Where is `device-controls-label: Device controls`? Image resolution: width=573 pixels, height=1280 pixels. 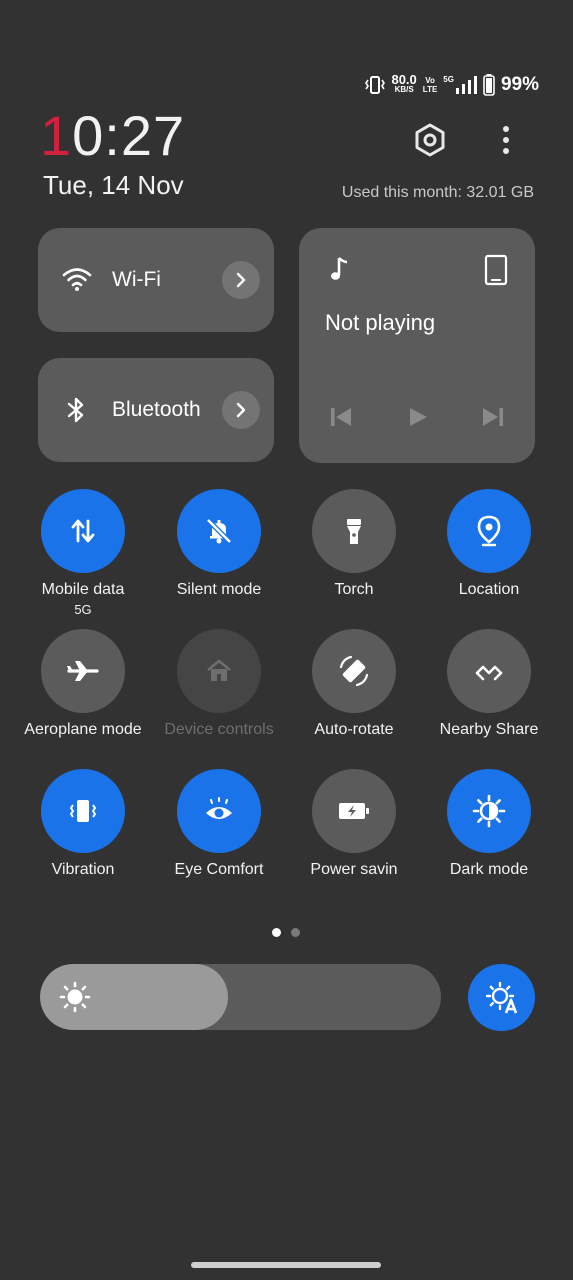 device-controls-label: Device controls is located at coordinates (219, 729).